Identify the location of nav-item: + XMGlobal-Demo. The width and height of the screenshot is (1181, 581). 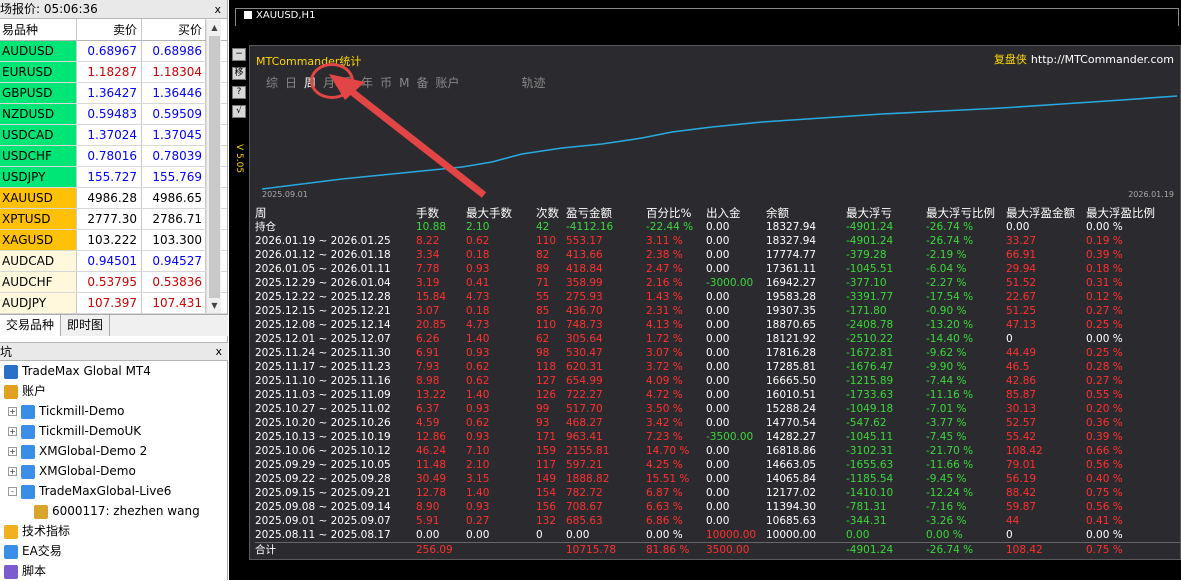
(114, 471).